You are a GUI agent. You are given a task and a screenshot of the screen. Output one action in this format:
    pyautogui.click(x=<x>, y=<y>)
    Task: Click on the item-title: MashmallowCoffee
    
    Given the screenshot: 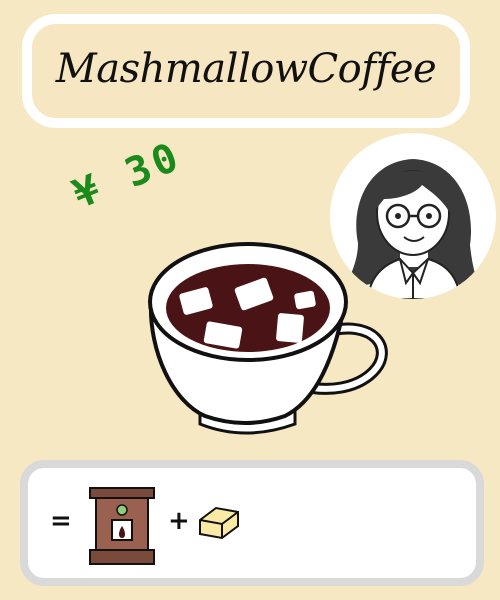 What is the action you would take?
    pyautogui.click(x=246, y=69)
    